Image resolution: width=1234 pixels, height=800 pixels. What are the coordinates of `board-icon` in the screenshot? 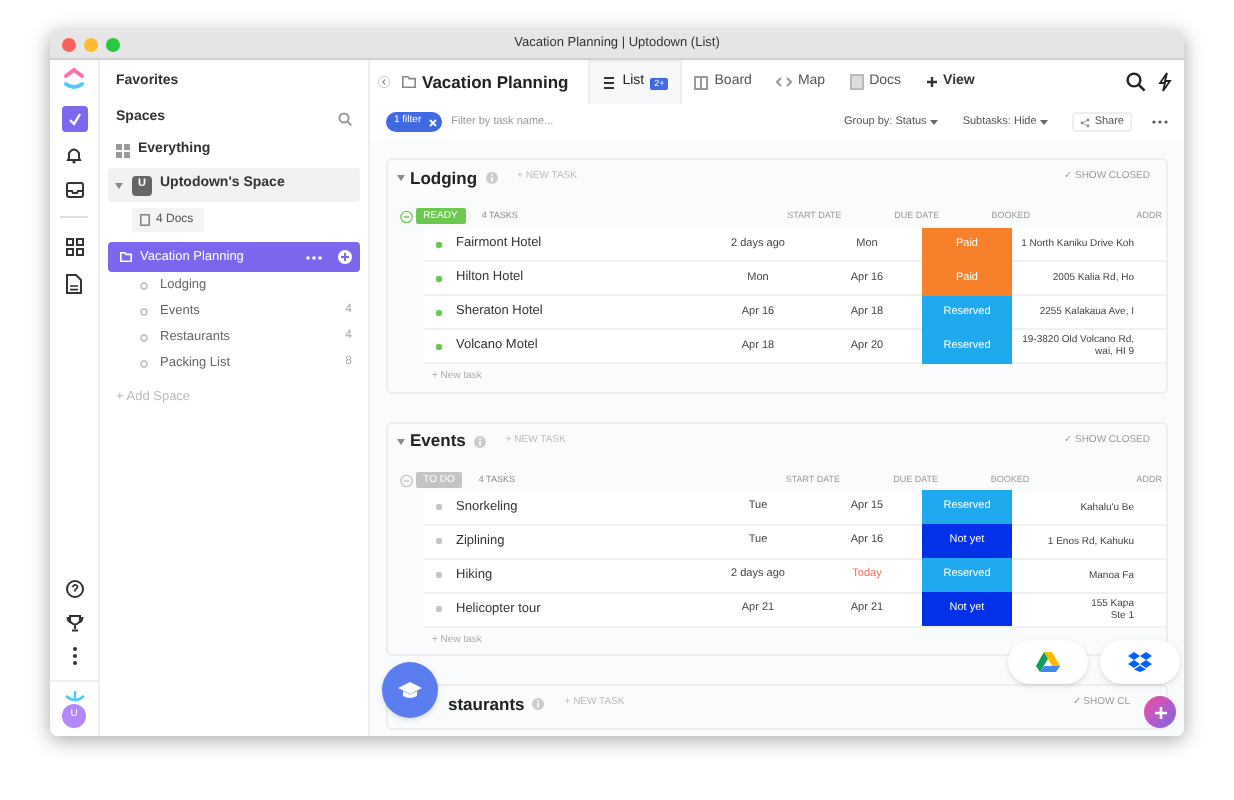 It's located at (701, 82).